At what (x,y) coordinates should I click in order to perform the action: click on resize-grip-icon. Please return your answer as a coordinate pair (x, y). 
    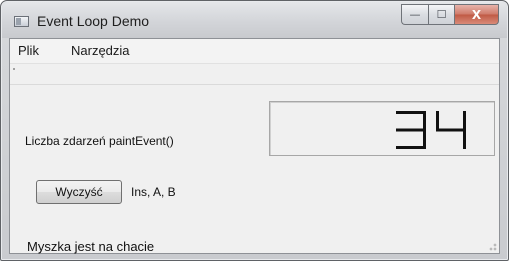
    Looking at the image, I should click on (492, 246).